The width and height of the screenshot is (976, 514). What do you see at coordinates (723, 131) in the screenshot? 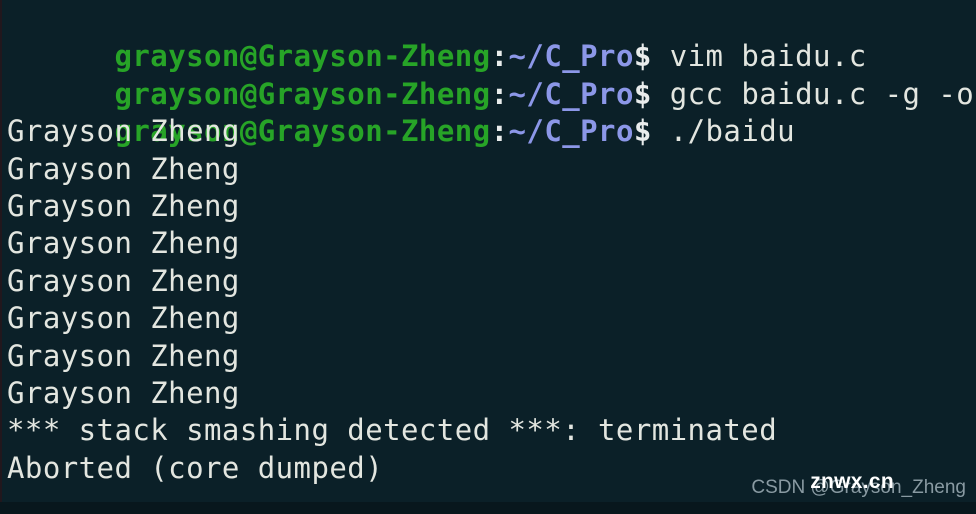
I see `command-text: ./baidu` at bounding box center [723, 131].